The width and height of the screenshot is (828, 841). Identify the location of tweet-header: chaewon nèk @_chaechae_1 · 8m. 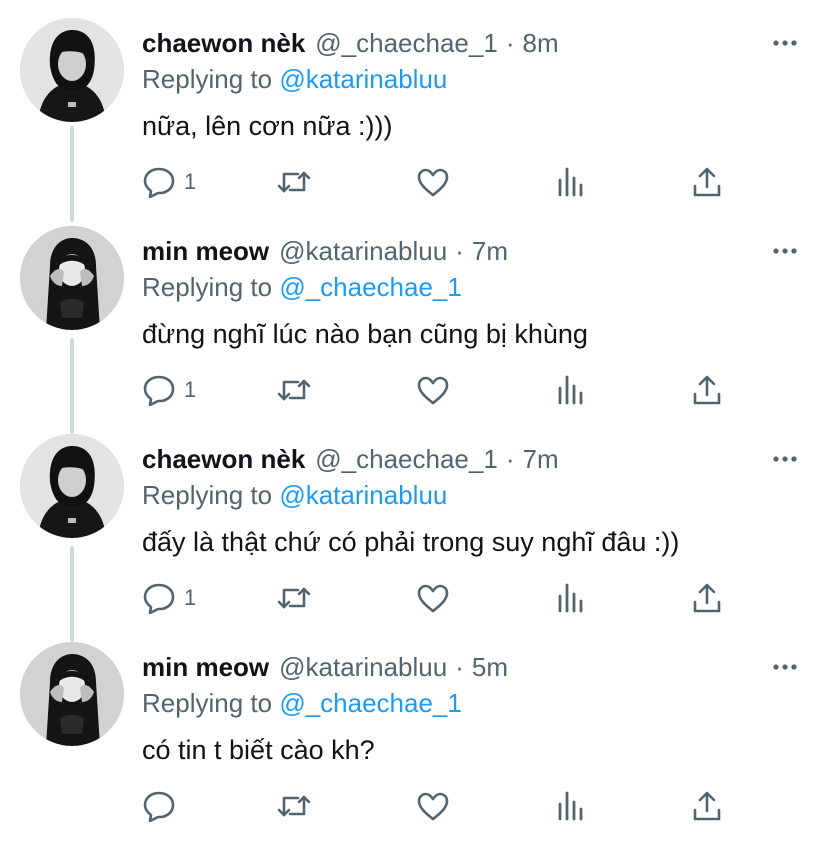
(350, 43).